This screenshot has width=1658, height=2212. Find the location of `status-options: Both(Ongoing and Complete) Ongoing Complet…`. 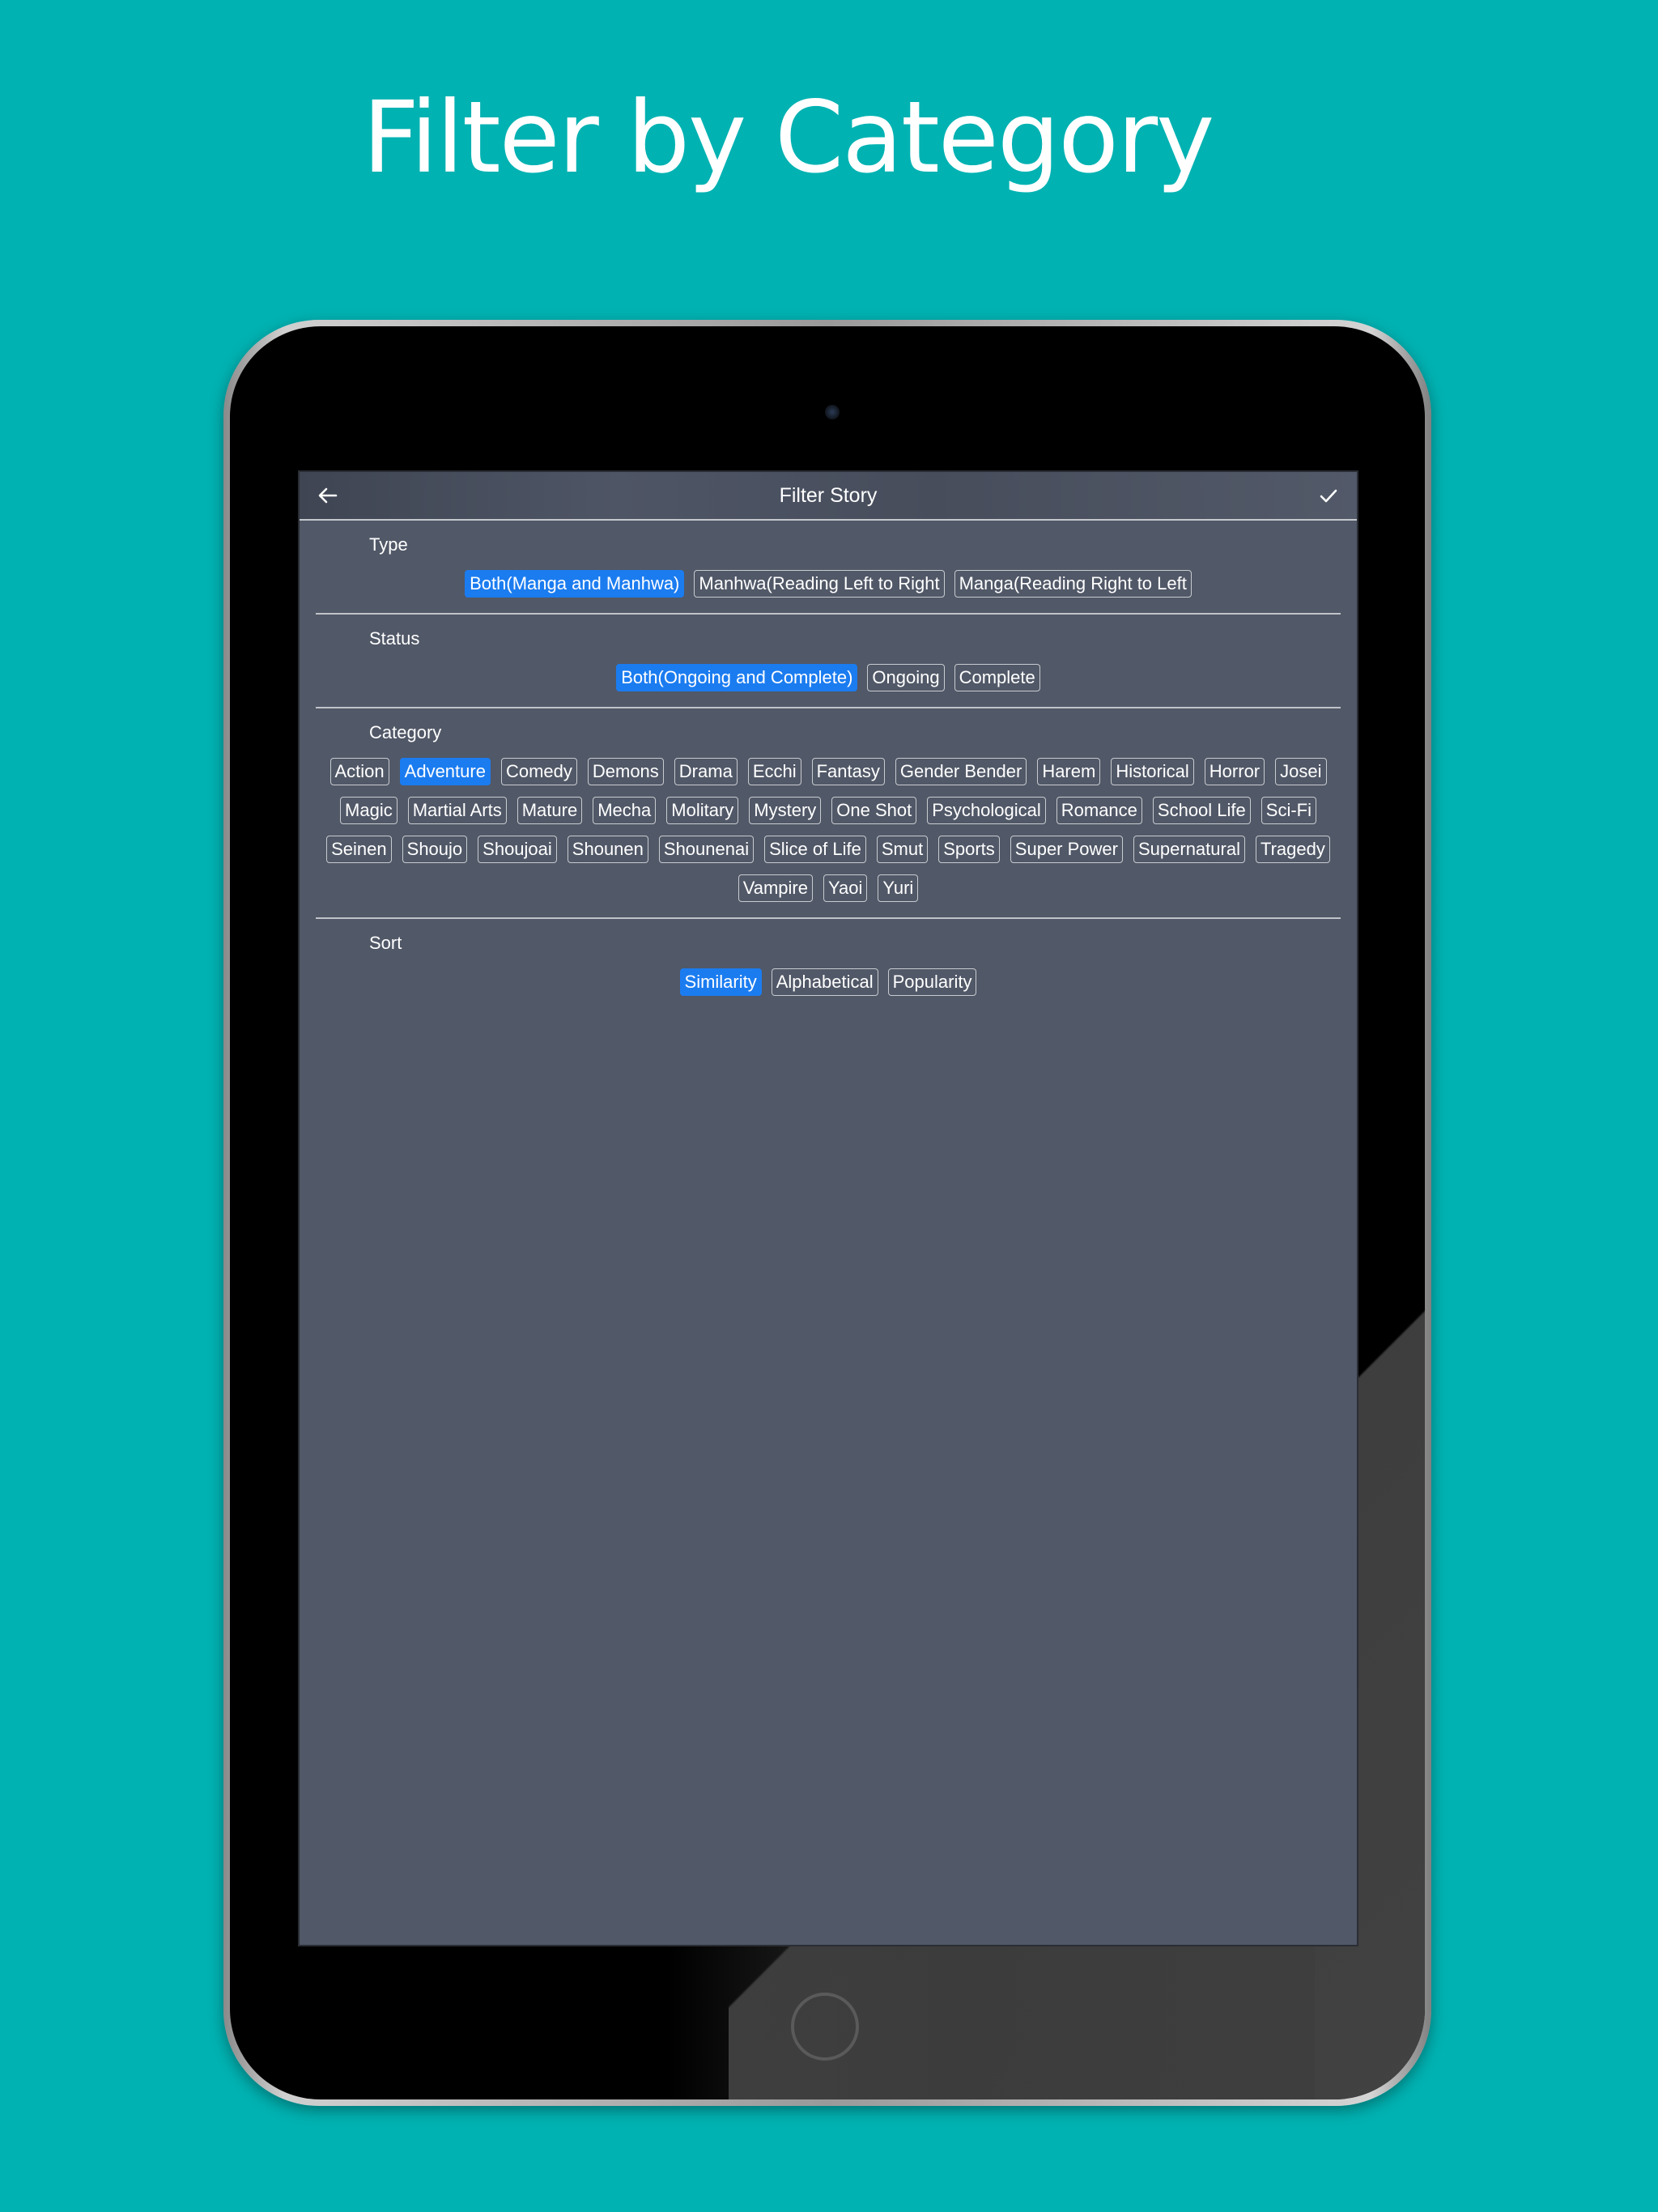

status-options: Both(Ongoing and Complete) Ongoing Complet… is located at coordinates (828, 678).